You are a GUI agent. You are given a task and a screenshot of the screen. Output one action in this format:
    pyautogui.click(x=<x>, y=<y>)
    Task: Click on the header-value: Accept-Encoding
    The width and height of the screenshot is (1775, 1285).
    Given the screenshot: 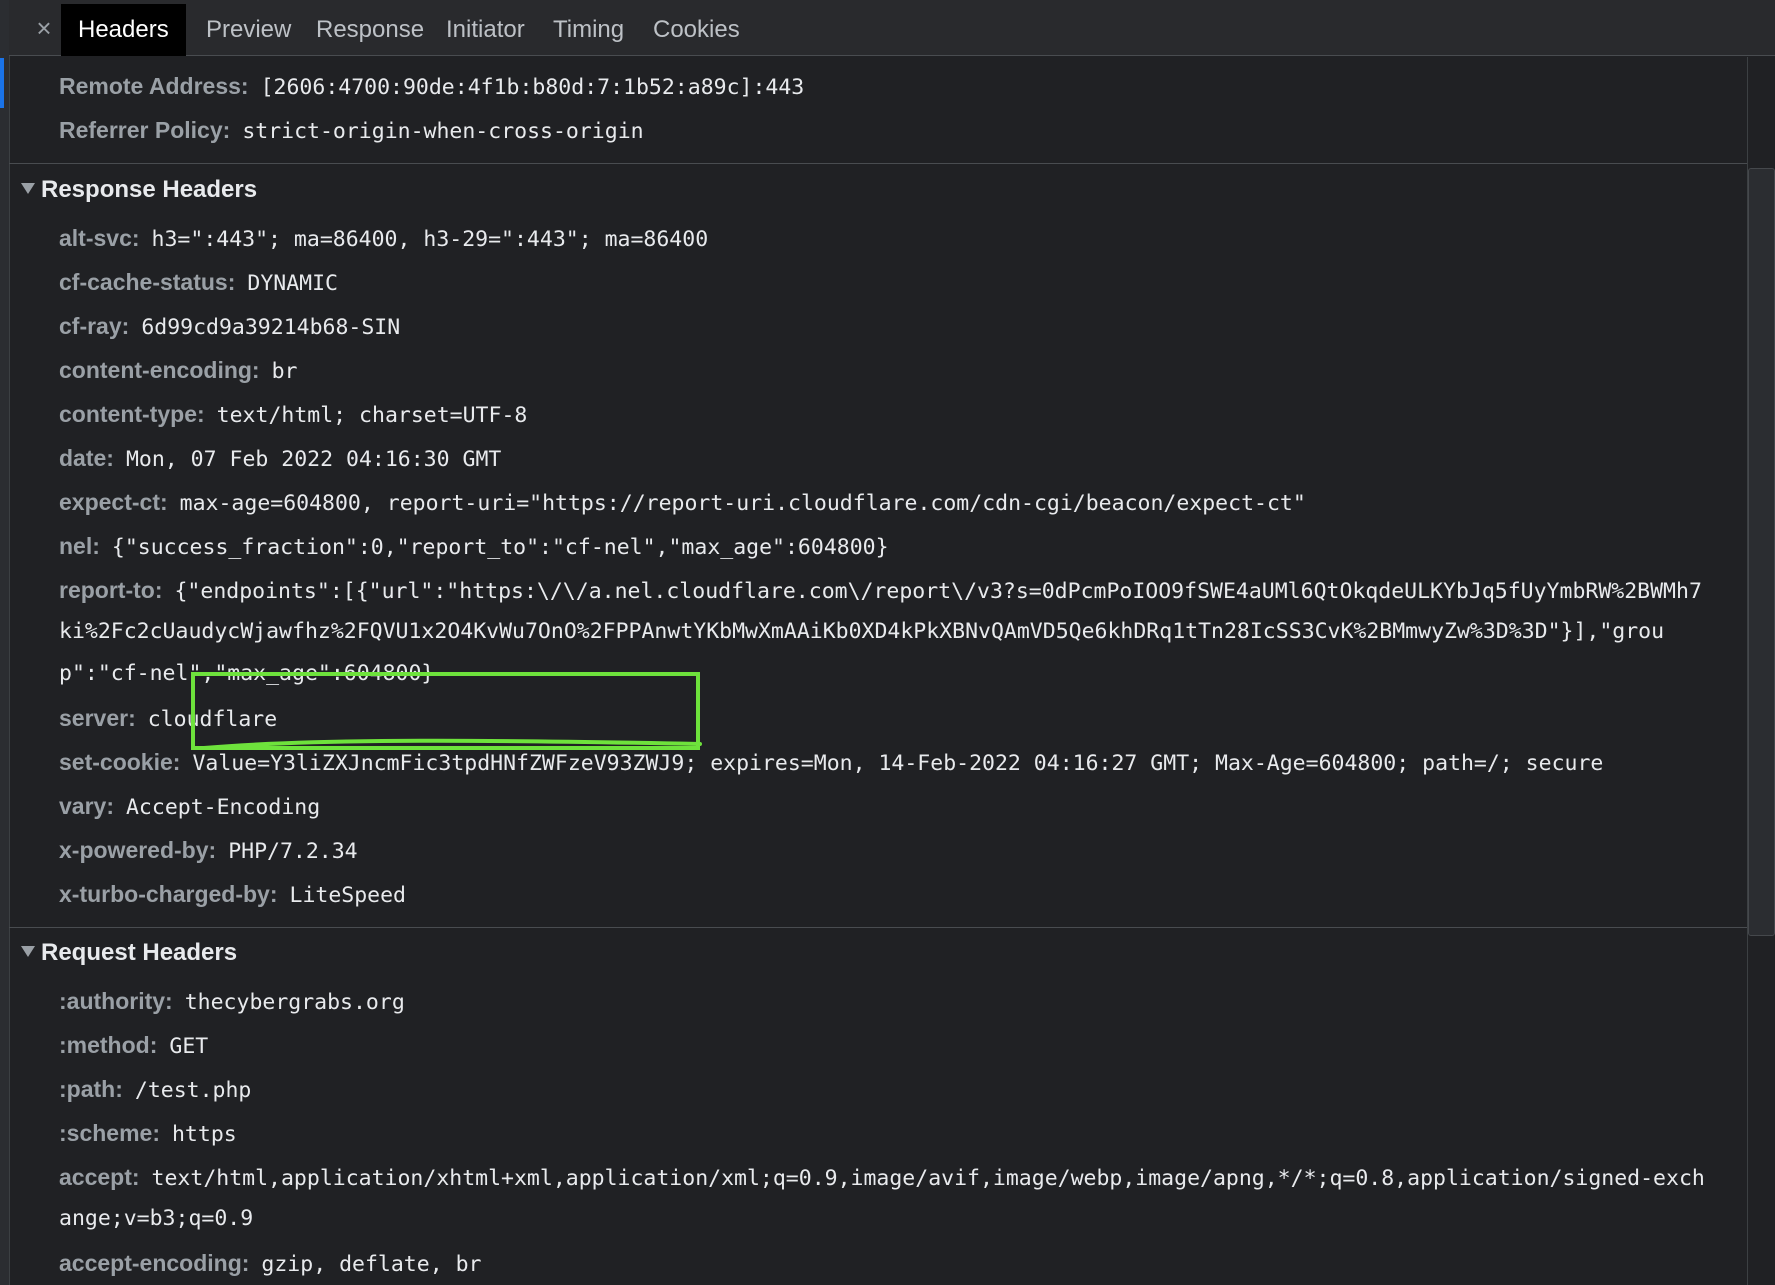 What is the action you would take?
    pyautogui.click(x=223, y=807)
    